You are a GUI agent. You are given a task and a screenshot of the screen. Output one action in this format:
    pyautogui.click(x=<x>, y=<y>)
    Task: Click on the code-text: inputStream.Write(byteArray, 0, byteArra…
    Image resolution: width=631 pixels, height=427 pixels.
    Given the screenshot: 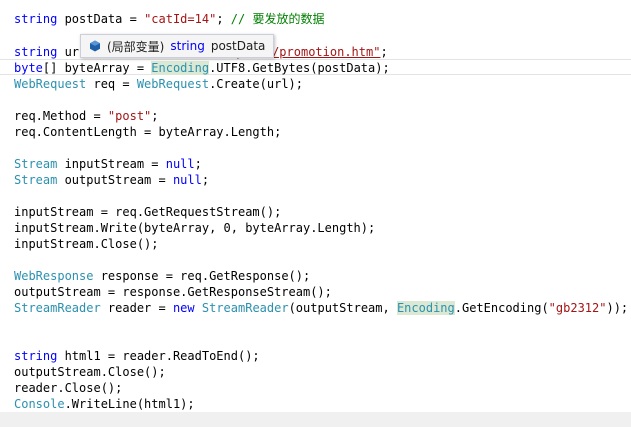 What is the action you would take?
    pyautogui.click(x=195, y=228)
    